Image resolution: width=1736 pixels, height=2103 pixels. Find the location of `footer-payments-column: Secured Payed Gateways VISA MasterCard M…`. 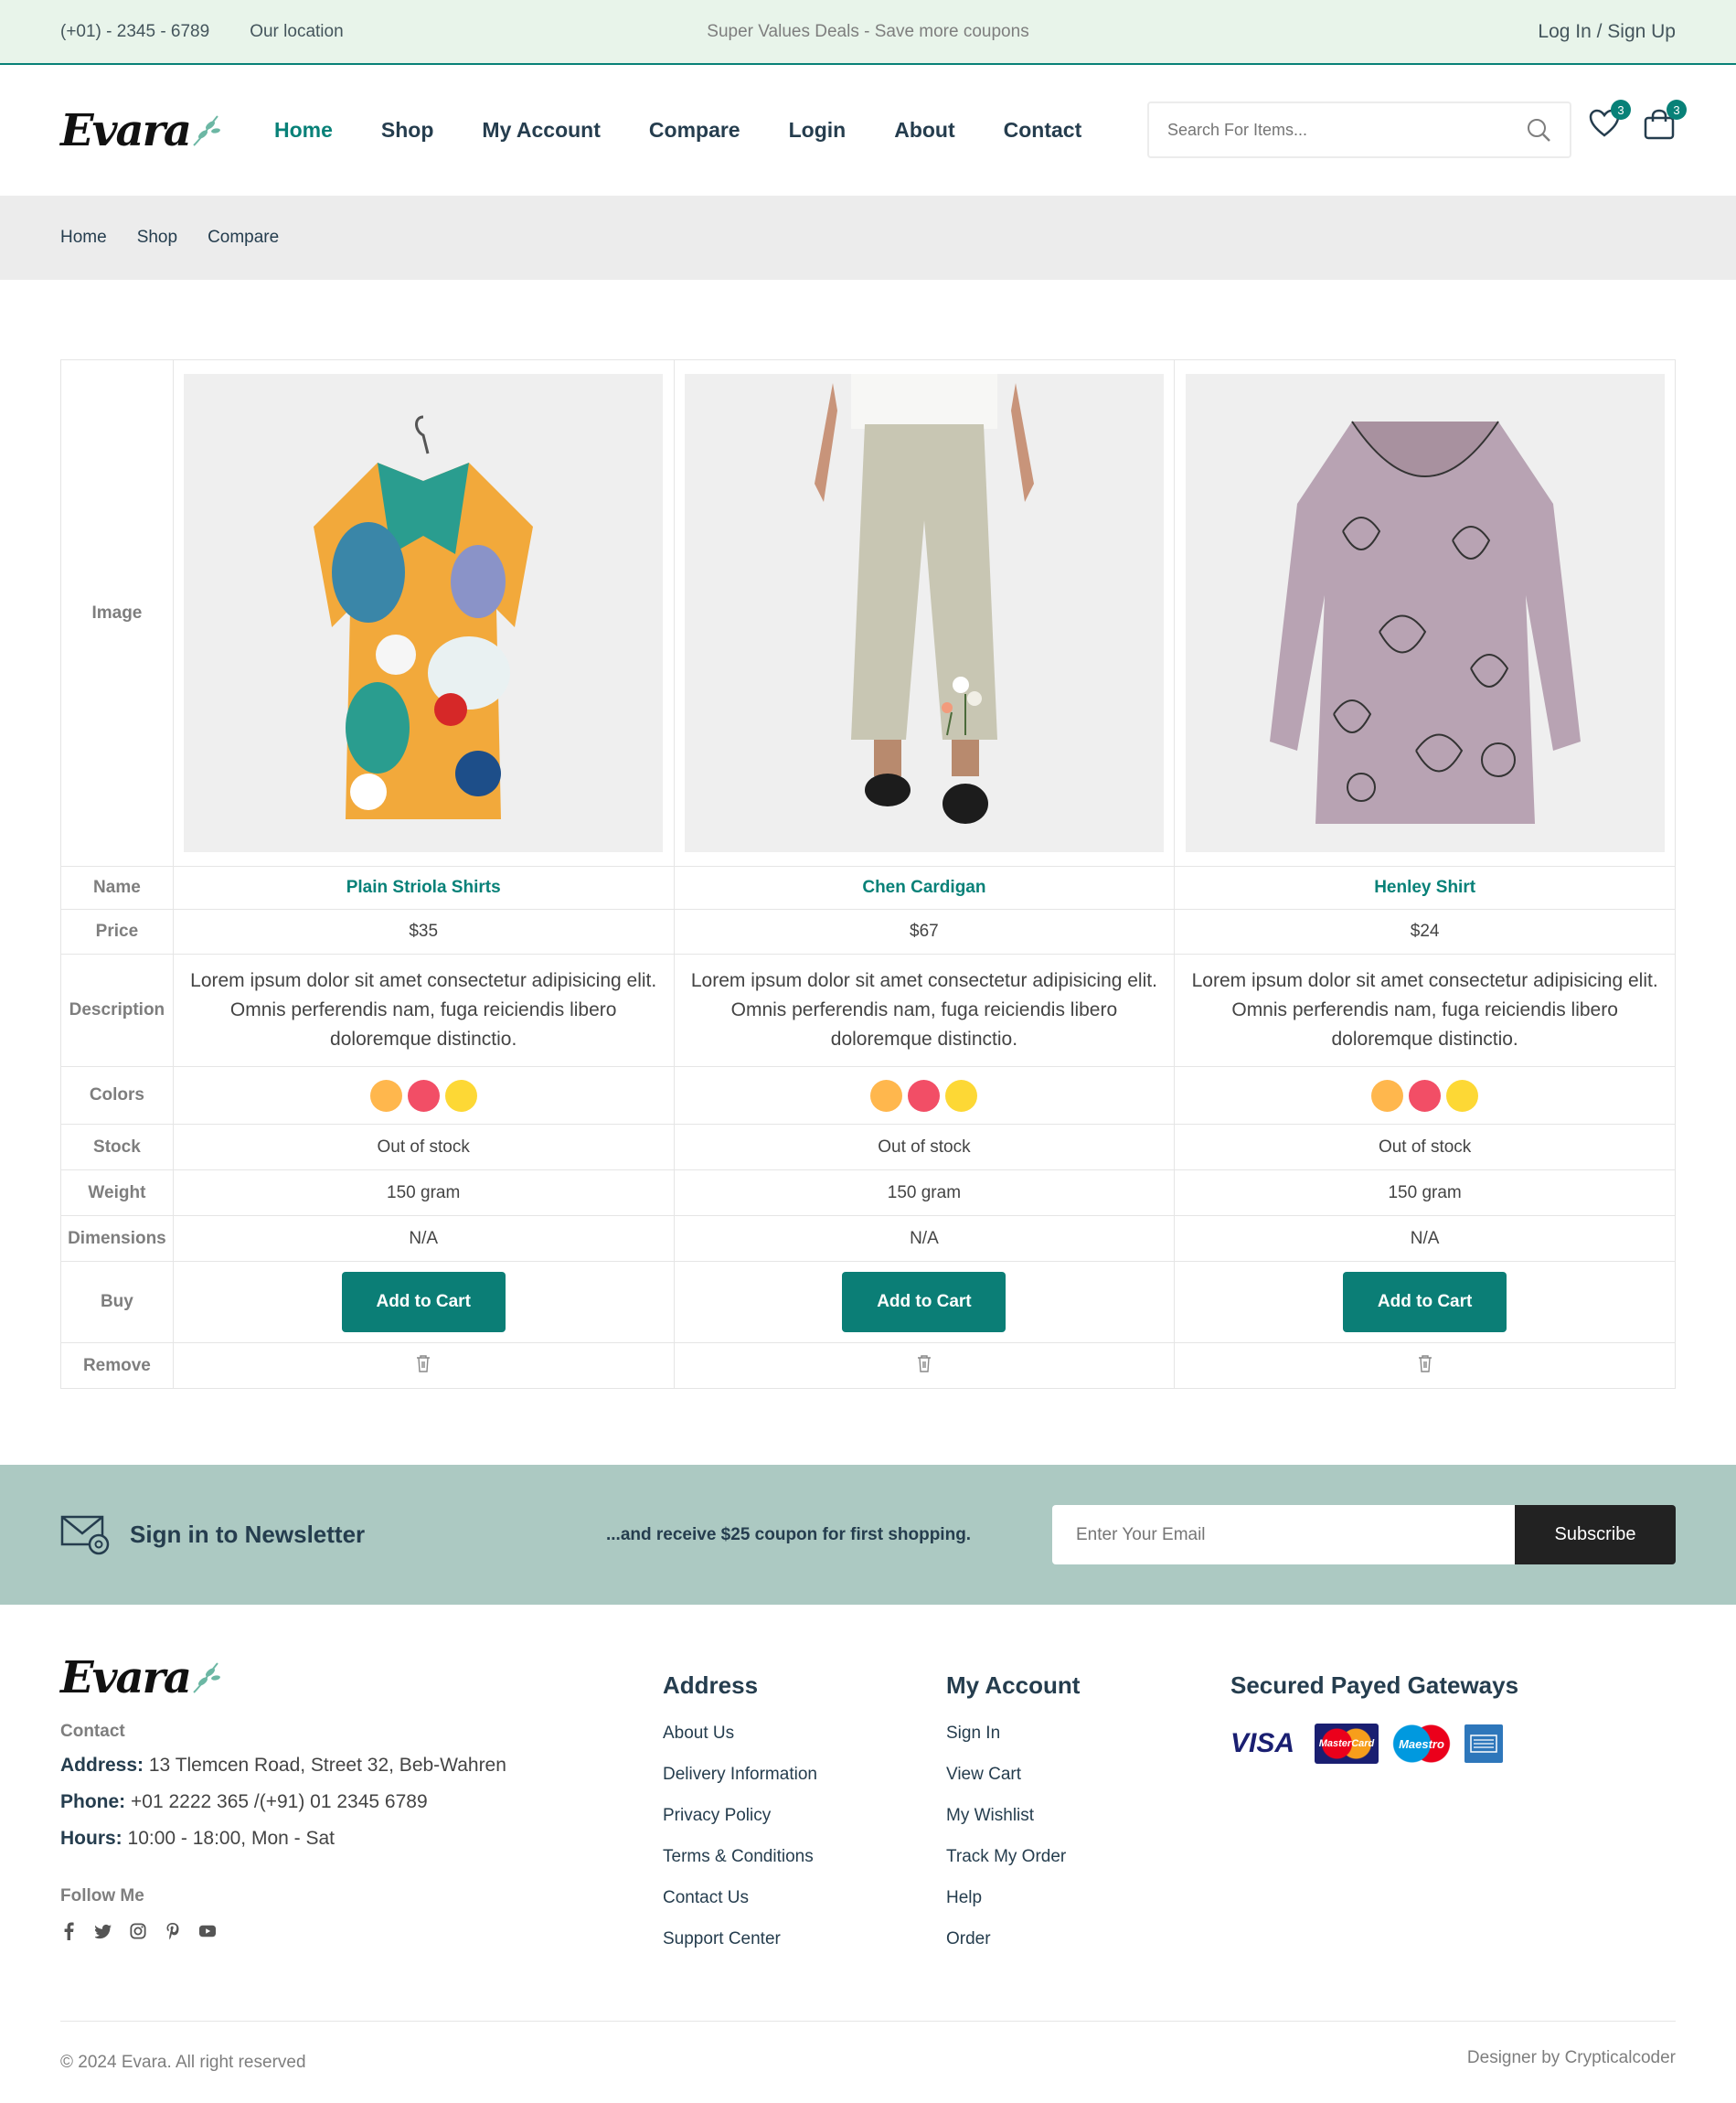

footer-payments-column: Secured Payed Gateways VISA MasterCard M… is located at coordinates (1374, 1717).